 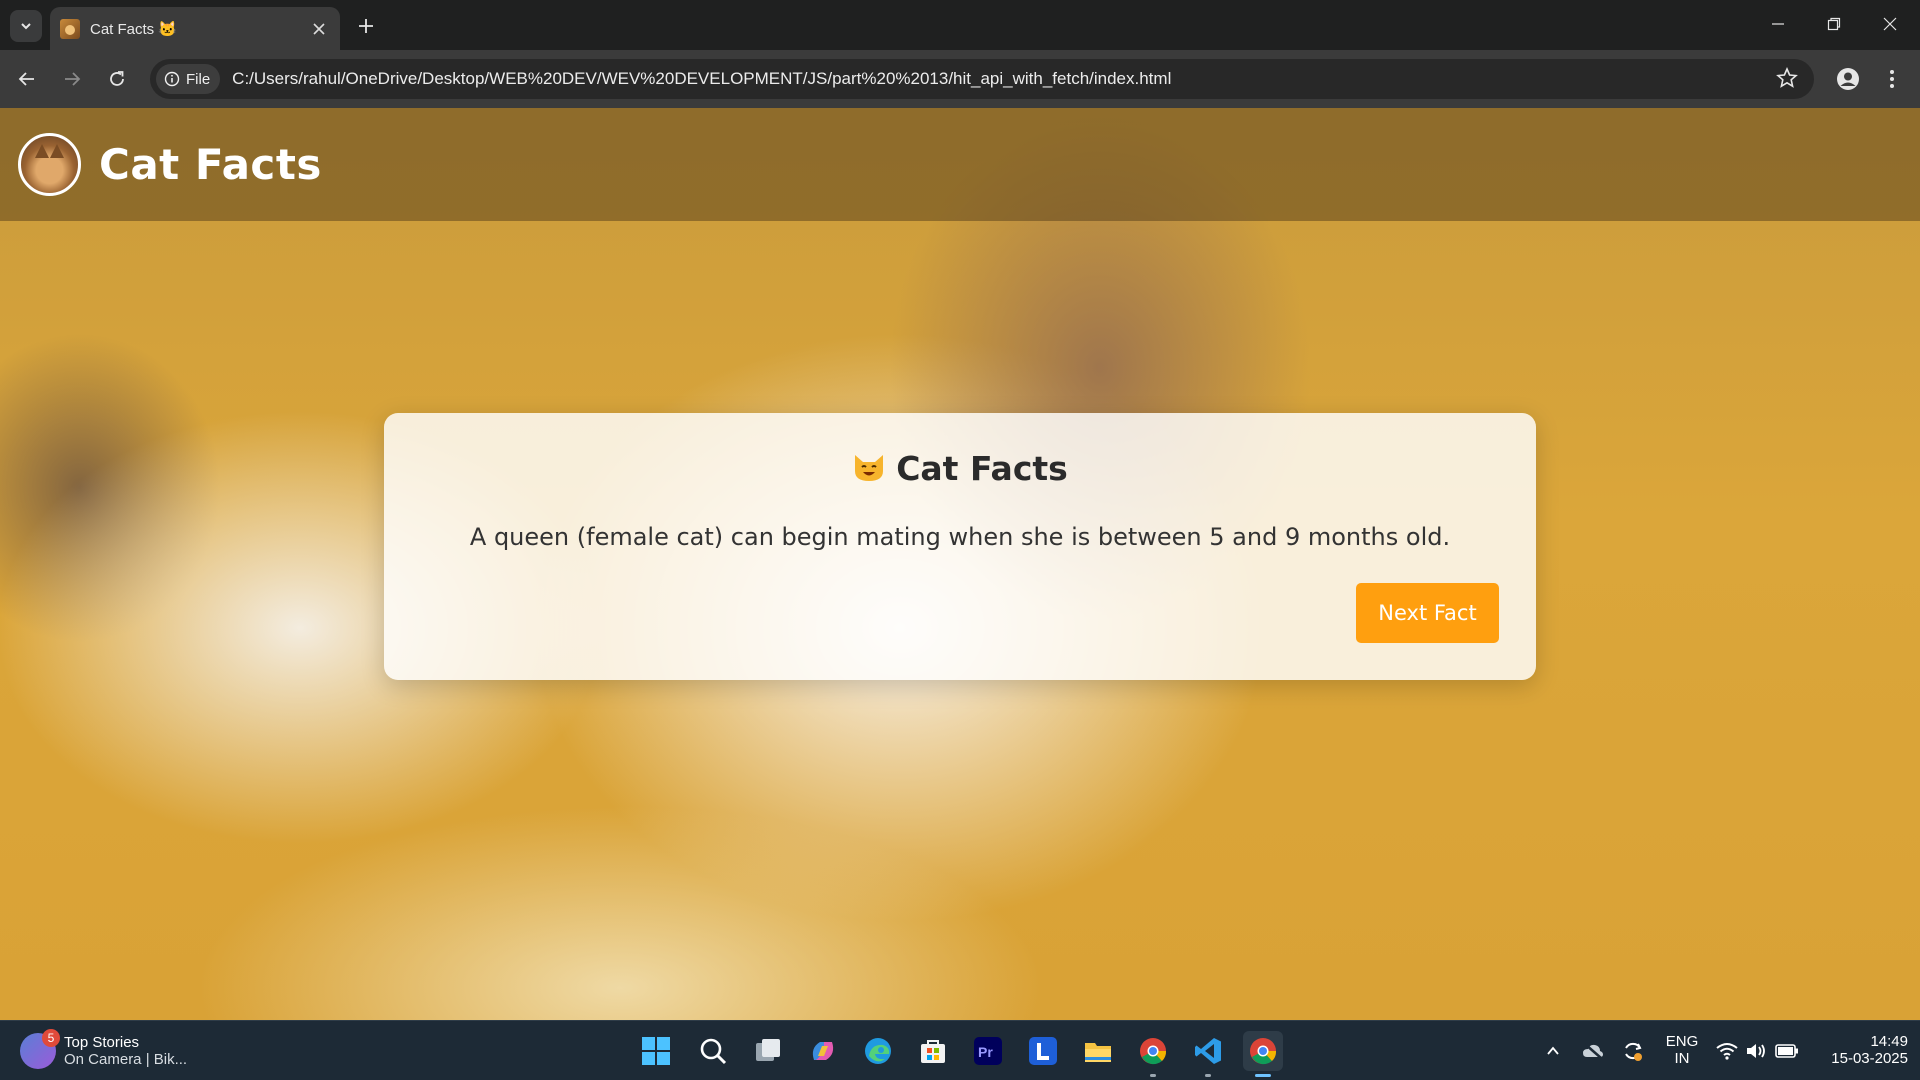 I want to click on vscode-button, so click(x=1208, y=1054).